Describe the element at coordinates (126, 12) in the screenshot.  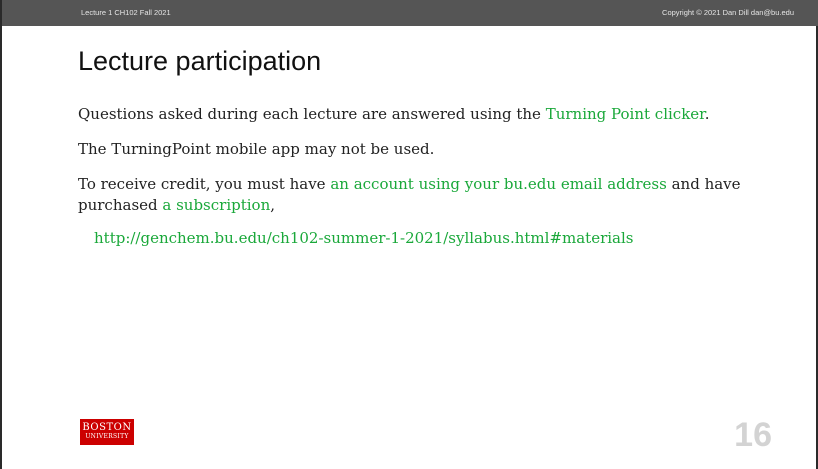
I see `header-course-info: Lecture 1 CH102 Fall 2021` at that location.